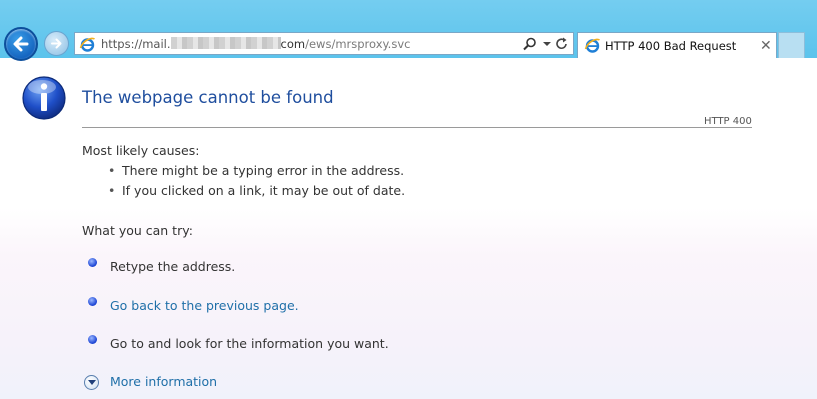 The height and width of the screenshot is (399, 817). What do you see at coordinates (173, 266) in the screenshot?
I see `suggestion-retype: Retype the address.` at bounding box center [173, 266].